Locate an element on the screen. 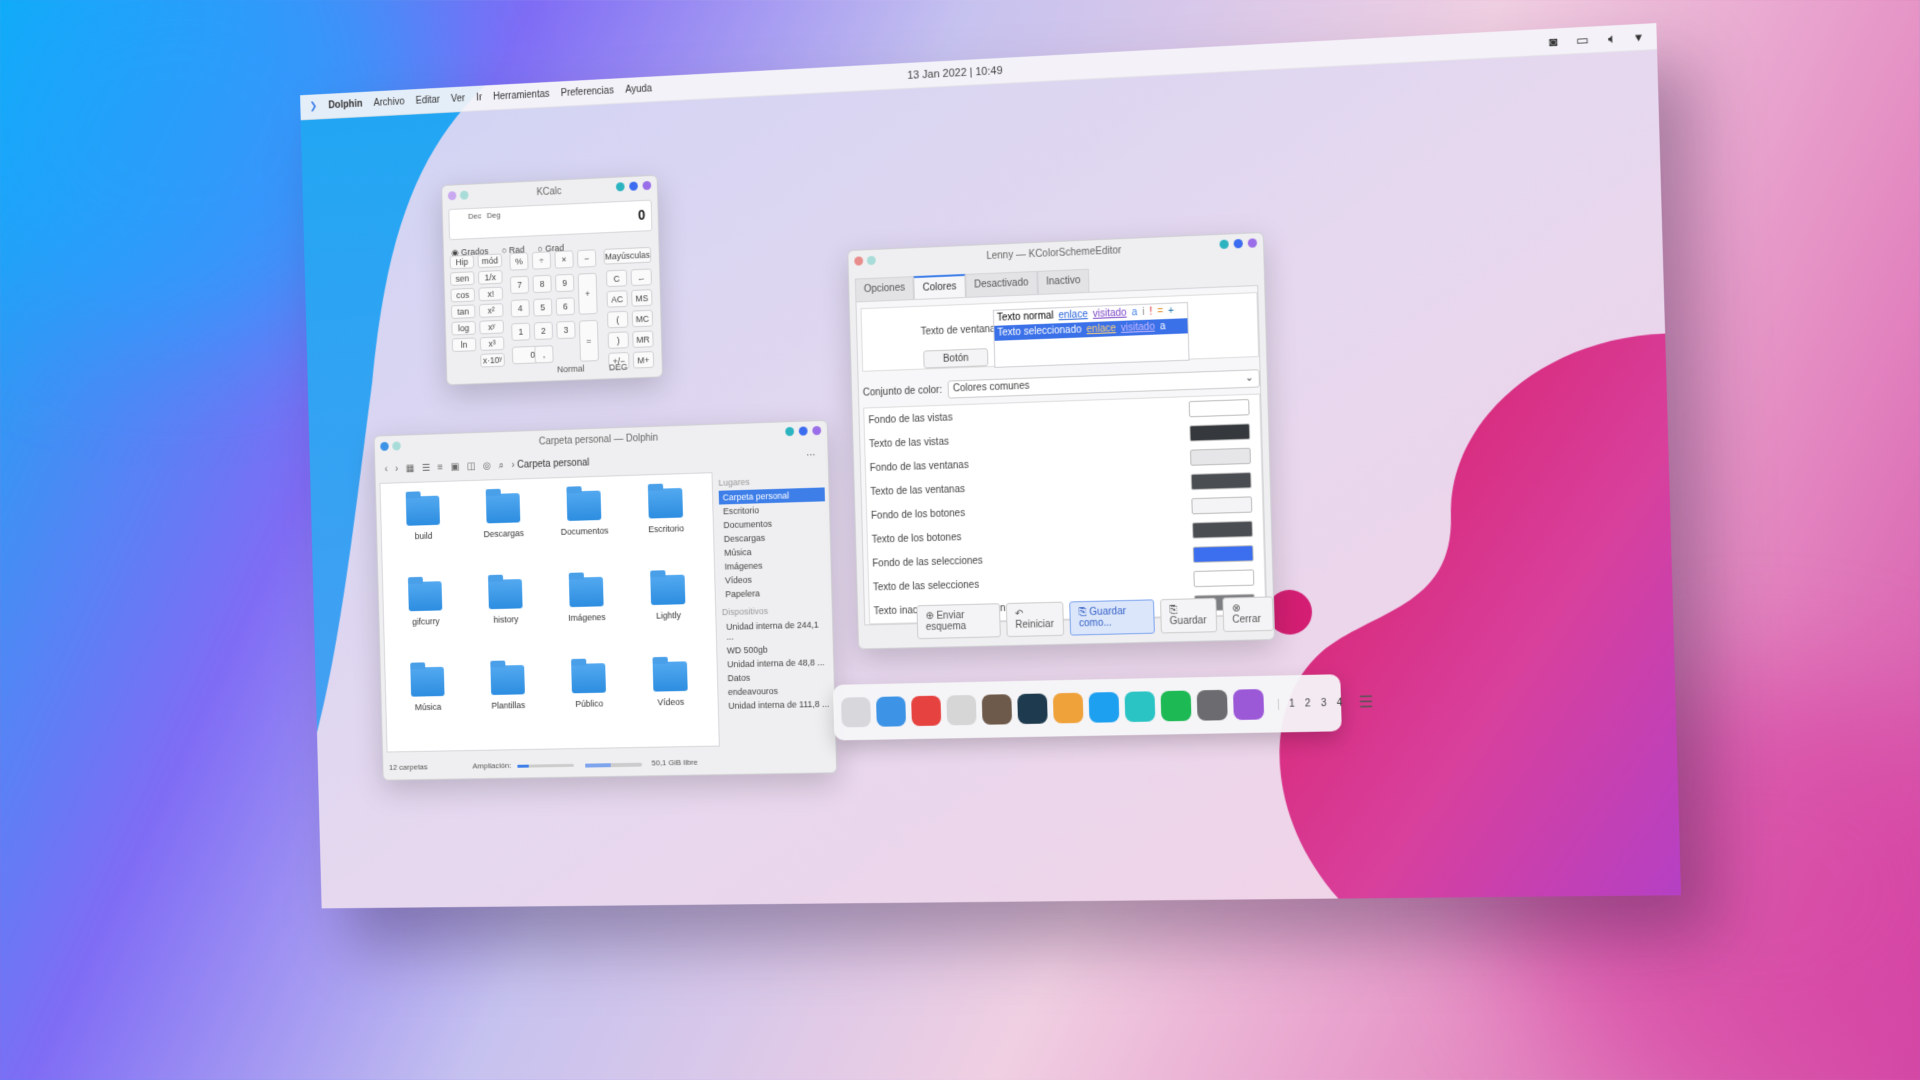 The image size is (1920, 1080). calc-fn-button: xʸ is located at coordinates (491, 327).